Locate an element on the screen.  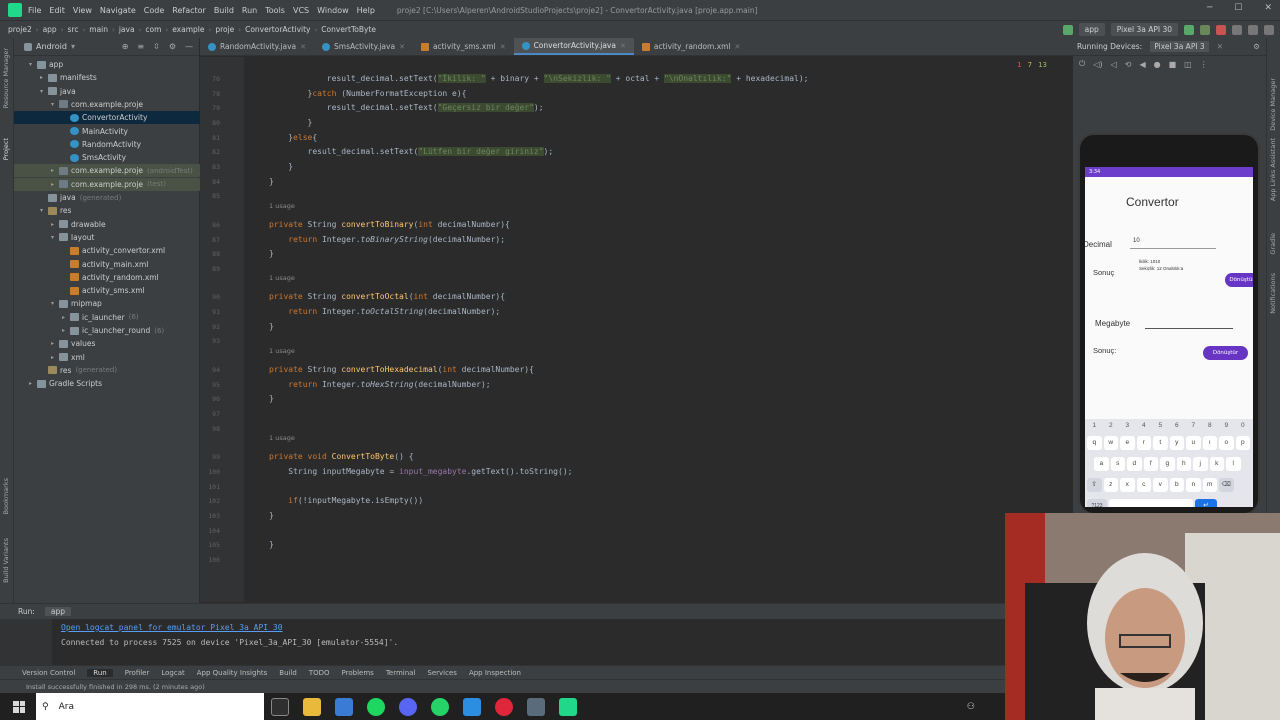
hammer-icon is located at coordinates (1067, 29).